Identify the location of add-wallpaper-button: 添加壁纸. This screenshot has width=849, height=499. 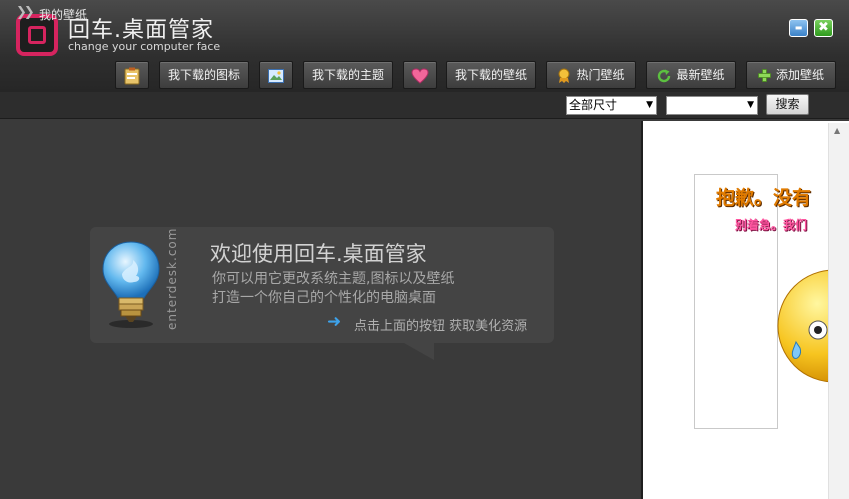
(791, 75).